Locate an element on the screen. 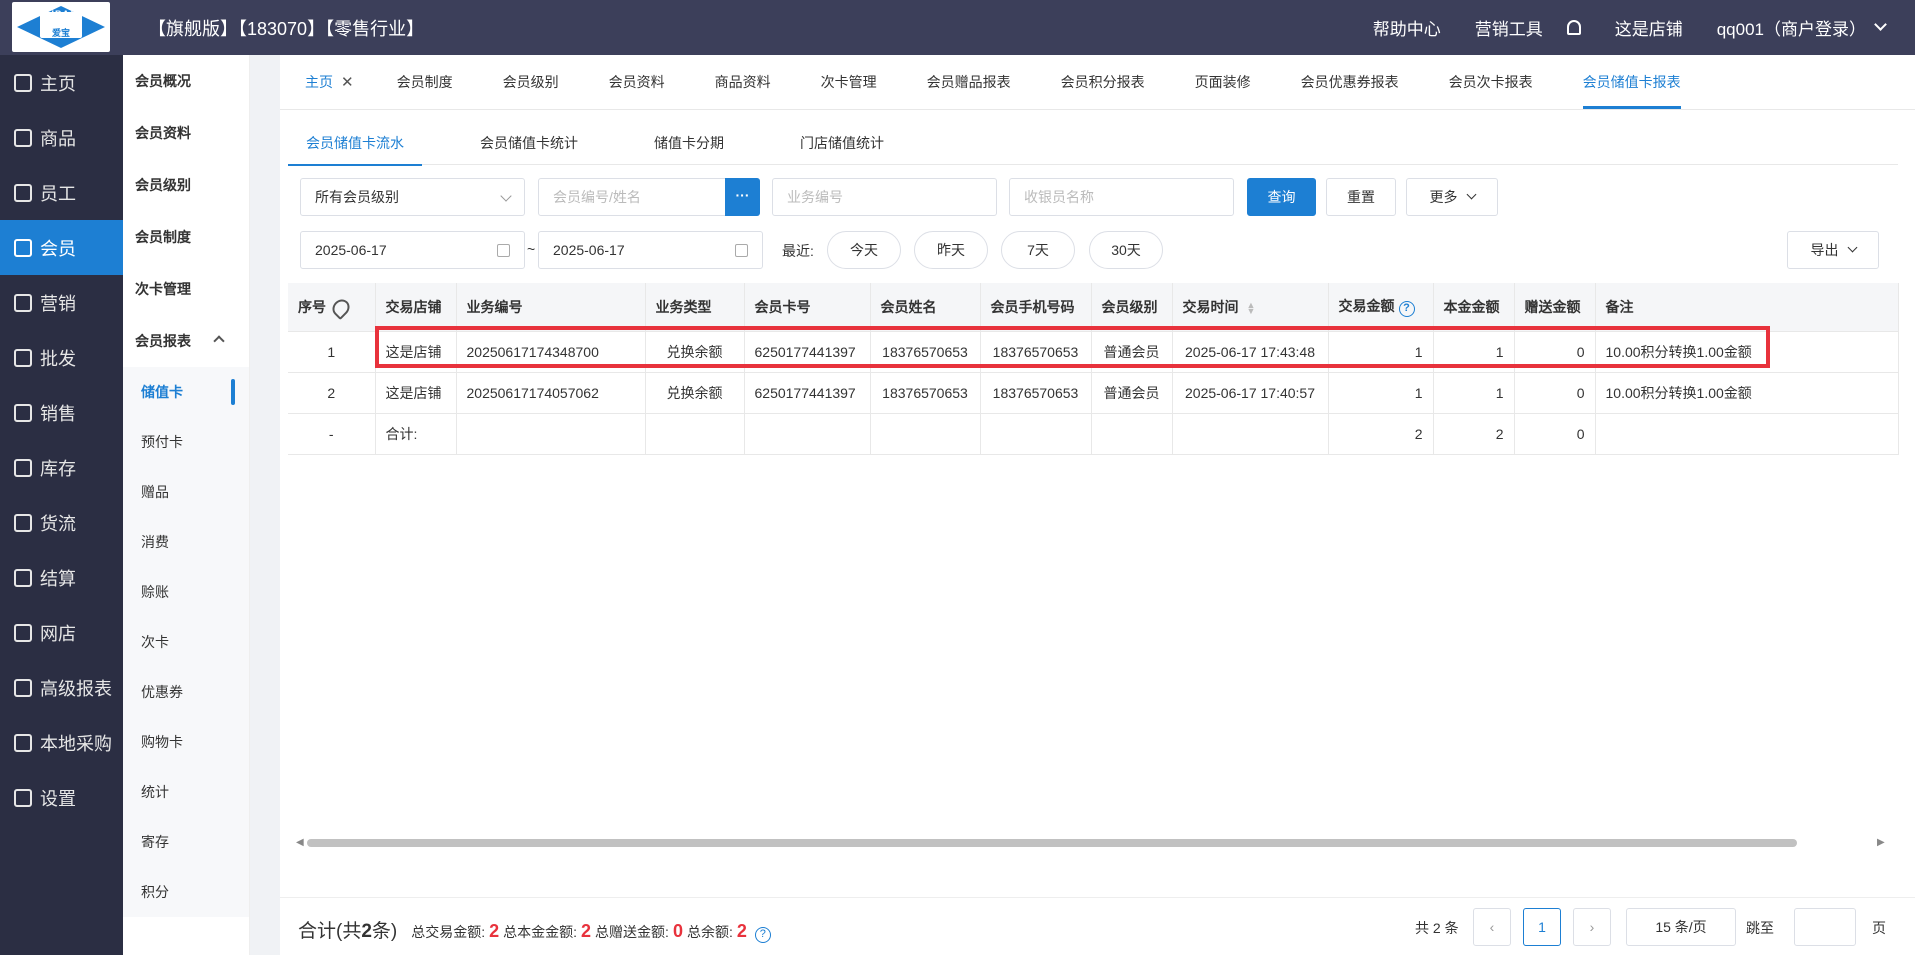 The image size is (1915, 955). 7days-button: 7天 is located at coordinates (1038, 250).